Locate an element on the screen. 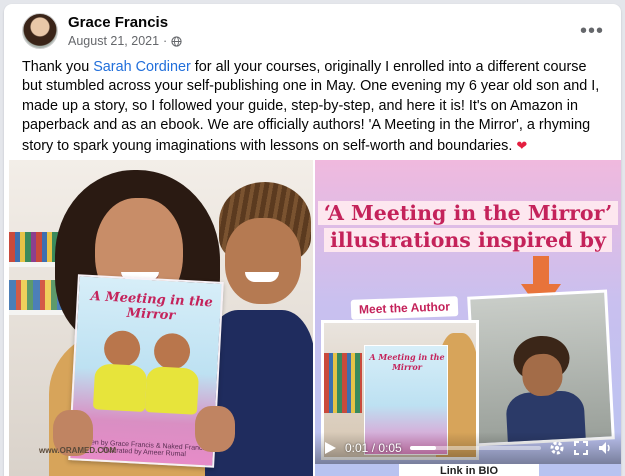 The width and height of the screenshot is (625, 476). video-controls: 0:01 / 0:05 is located at coordinates (468, 448).